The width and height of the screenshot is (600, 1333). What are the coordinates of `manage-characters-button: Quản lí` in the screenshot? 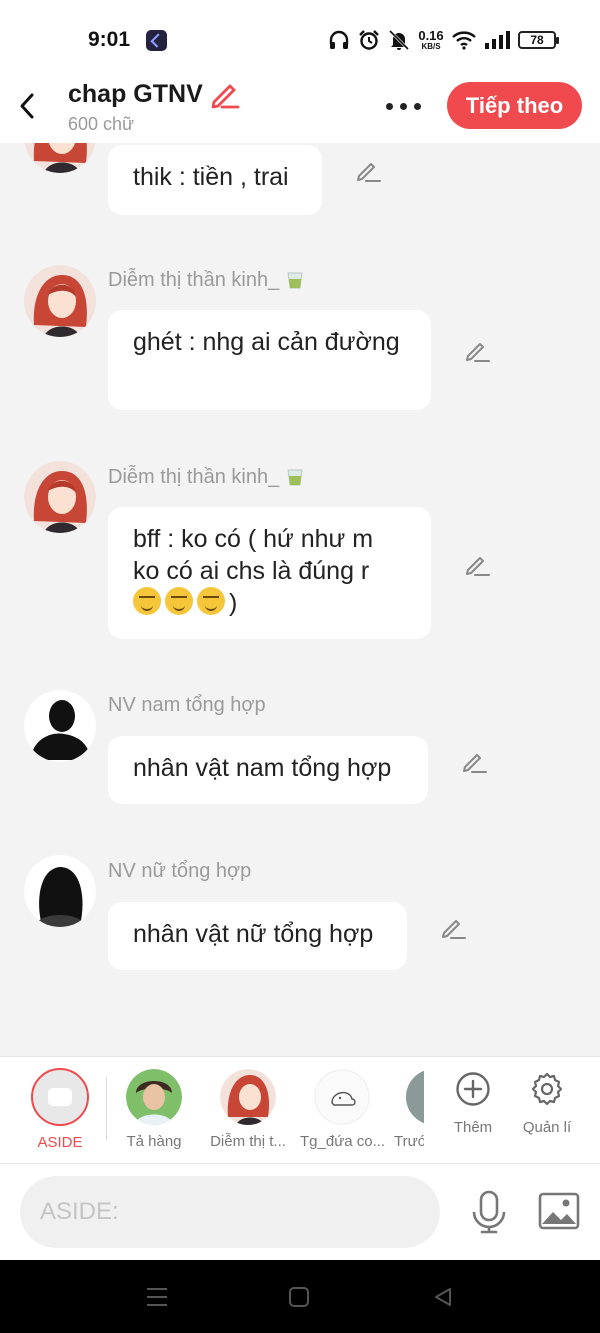 It's located at (547, 1103).